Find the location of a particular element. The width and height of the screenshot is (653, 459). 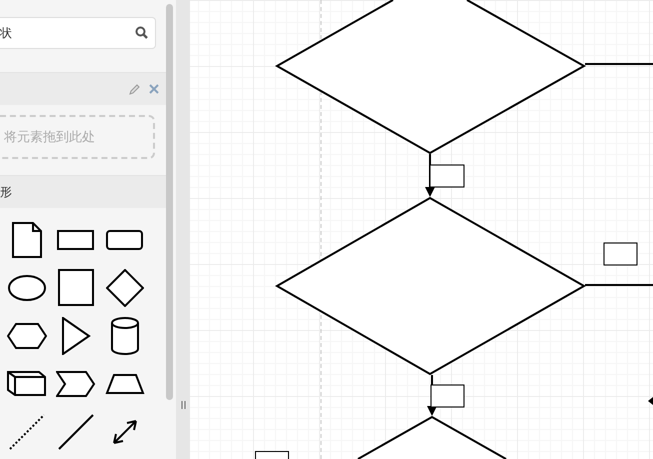

cylinder-shape-icon is located at coordinates (125, 336).